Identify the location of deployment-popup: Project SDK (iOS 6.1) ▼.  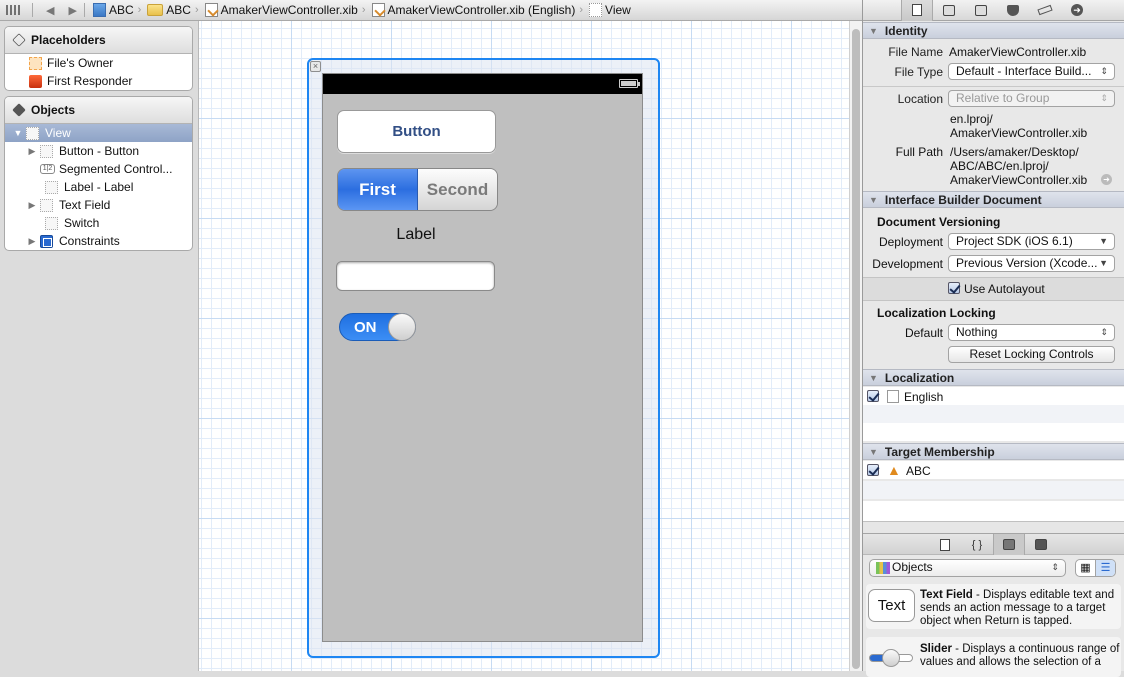
(1031, 241).